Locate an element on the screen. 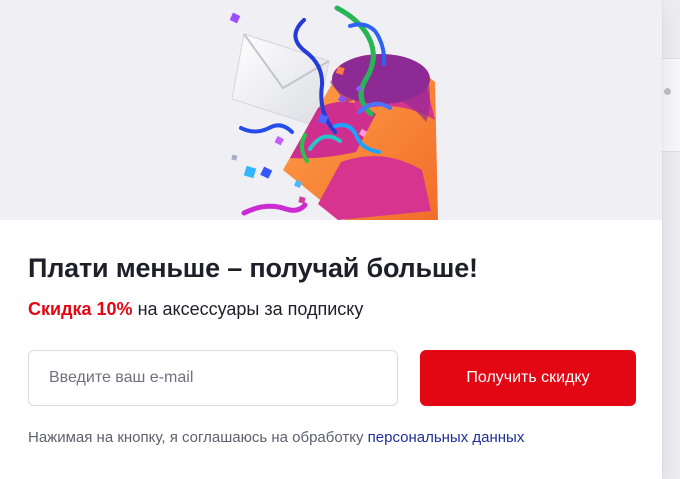  get-discount-button: Получить скидку is located at coordinates (528, 378).